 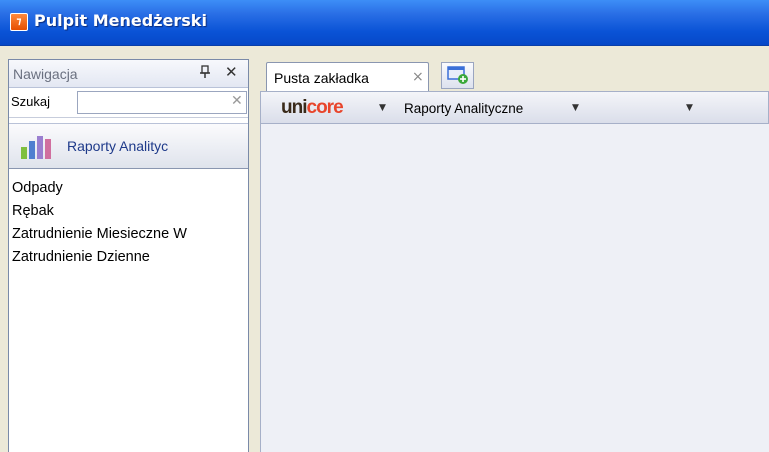 I want to click on new-tab-button, so click(x=457, y=75).